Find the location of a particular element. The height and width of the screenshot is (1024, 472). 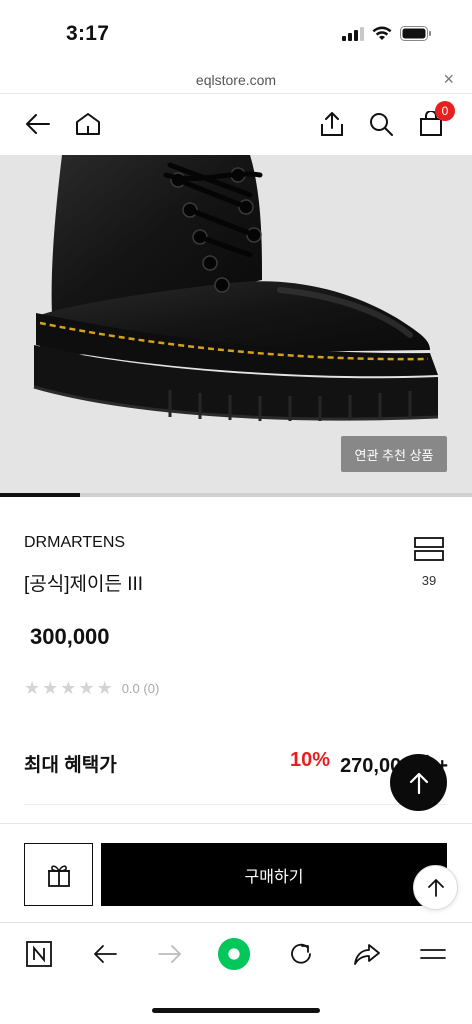

wish-button: 39 is located at coordinates (429, 562).